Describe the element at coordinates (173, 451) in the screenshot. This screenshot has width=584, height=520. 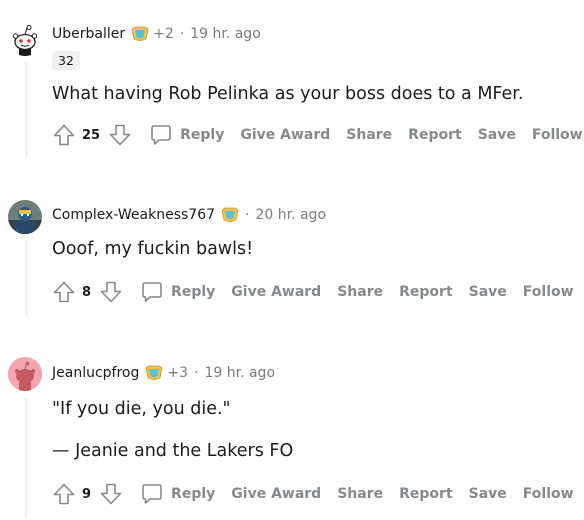
I see `comment-text-attribution: — Jeanie and the Lakers FO` at that location.